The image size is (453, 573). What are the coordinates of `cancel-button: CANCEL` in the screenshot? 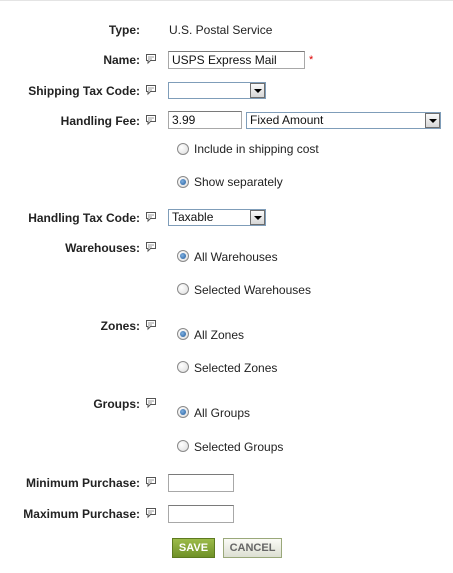 It's located at (252, 548).